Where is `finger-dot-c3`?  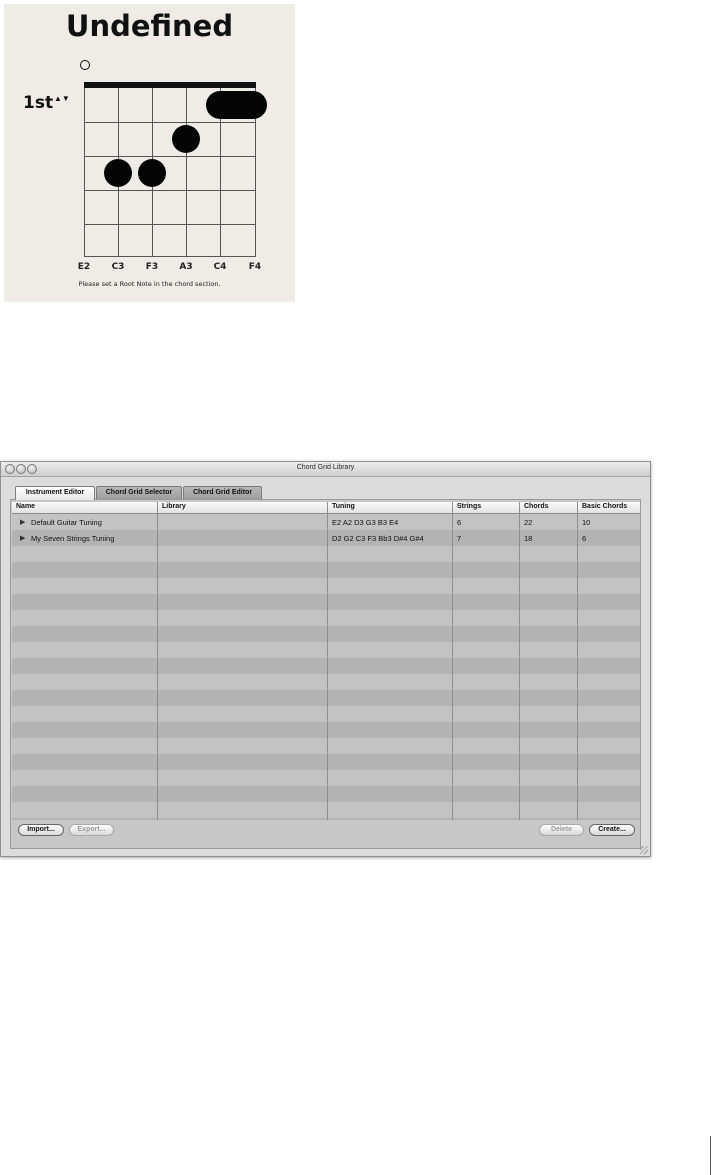 finger-dot-c3 is located at coordinates (118, 173).